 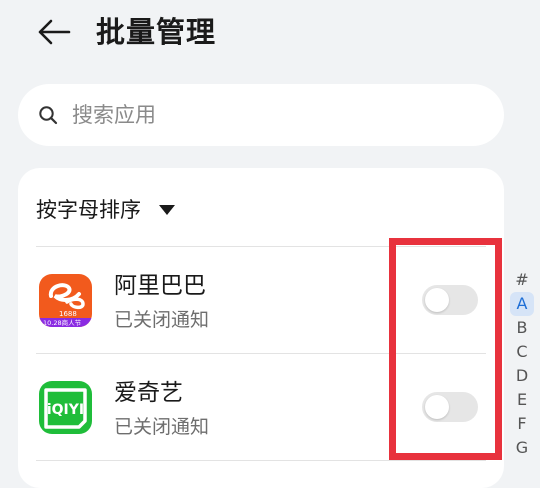 I want to click on sort-dropdown: 按字母排序, so click(x=105, y=210).